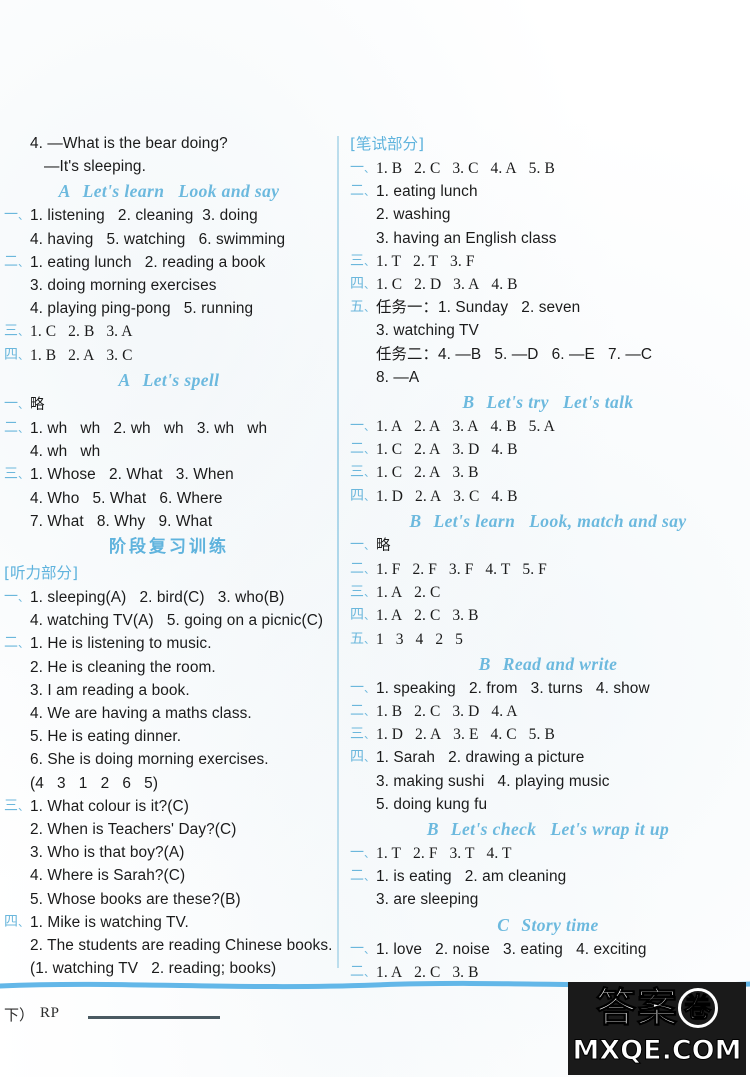 The width and height of the screenshot is (750, 1077). I want to click on heading-part: Let's spell, so click(181, 379).